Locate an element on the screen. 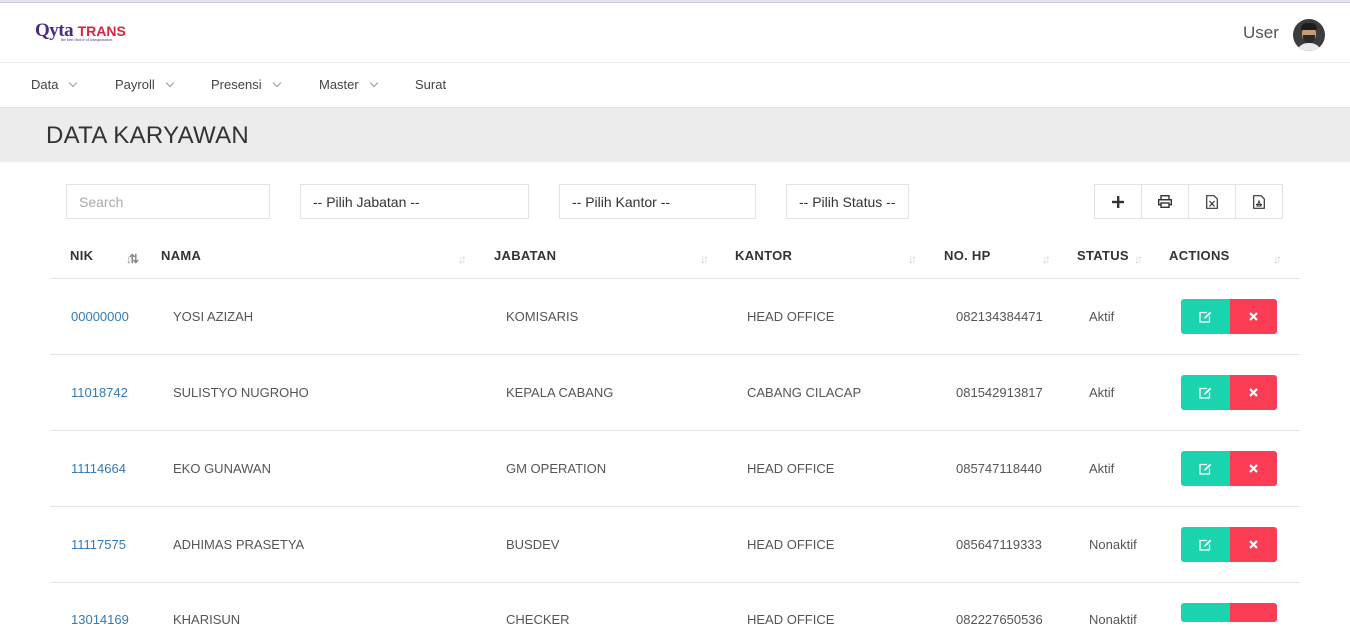  jabatan-cell: CHECKER is located at coordinates (538, 619).